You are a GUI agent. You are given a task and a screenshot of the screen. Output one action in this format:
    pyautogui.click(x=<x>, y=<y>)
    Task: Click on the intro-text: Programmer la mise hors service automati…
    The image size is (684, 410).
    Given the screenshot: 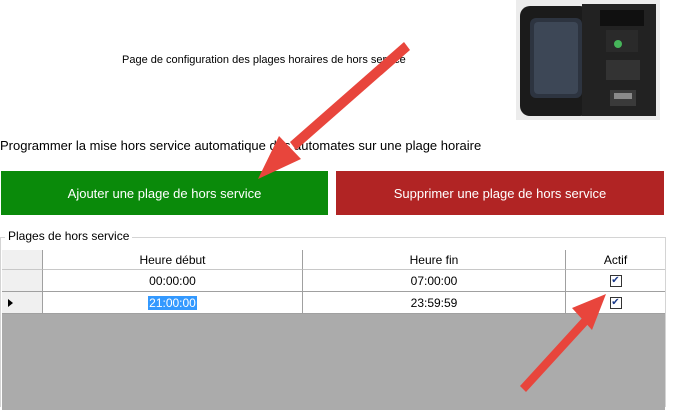 What is the action you would take?
    pyautogui.click(x=241, y=145)
    